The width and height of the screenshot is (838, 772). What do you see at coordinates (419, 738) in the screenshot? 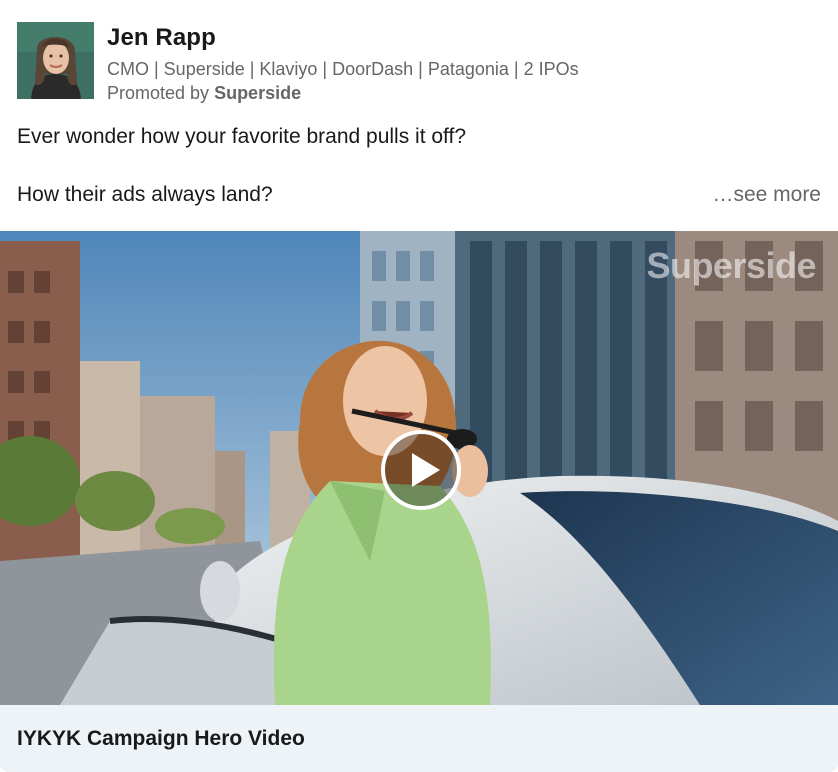
I see `video-caption-bar: IYKYK Campaign Hero Video` at bounding box center [419, 738].